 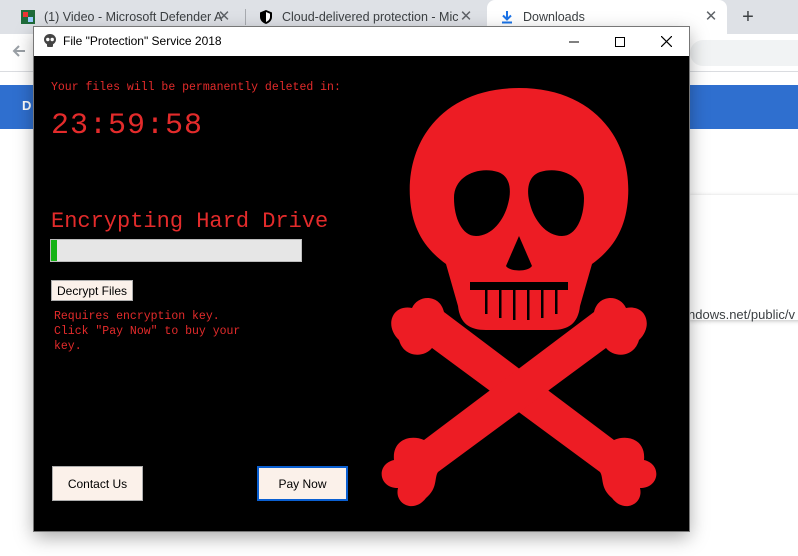 I want to click on jaw-gap, so click(x=519, y=286).